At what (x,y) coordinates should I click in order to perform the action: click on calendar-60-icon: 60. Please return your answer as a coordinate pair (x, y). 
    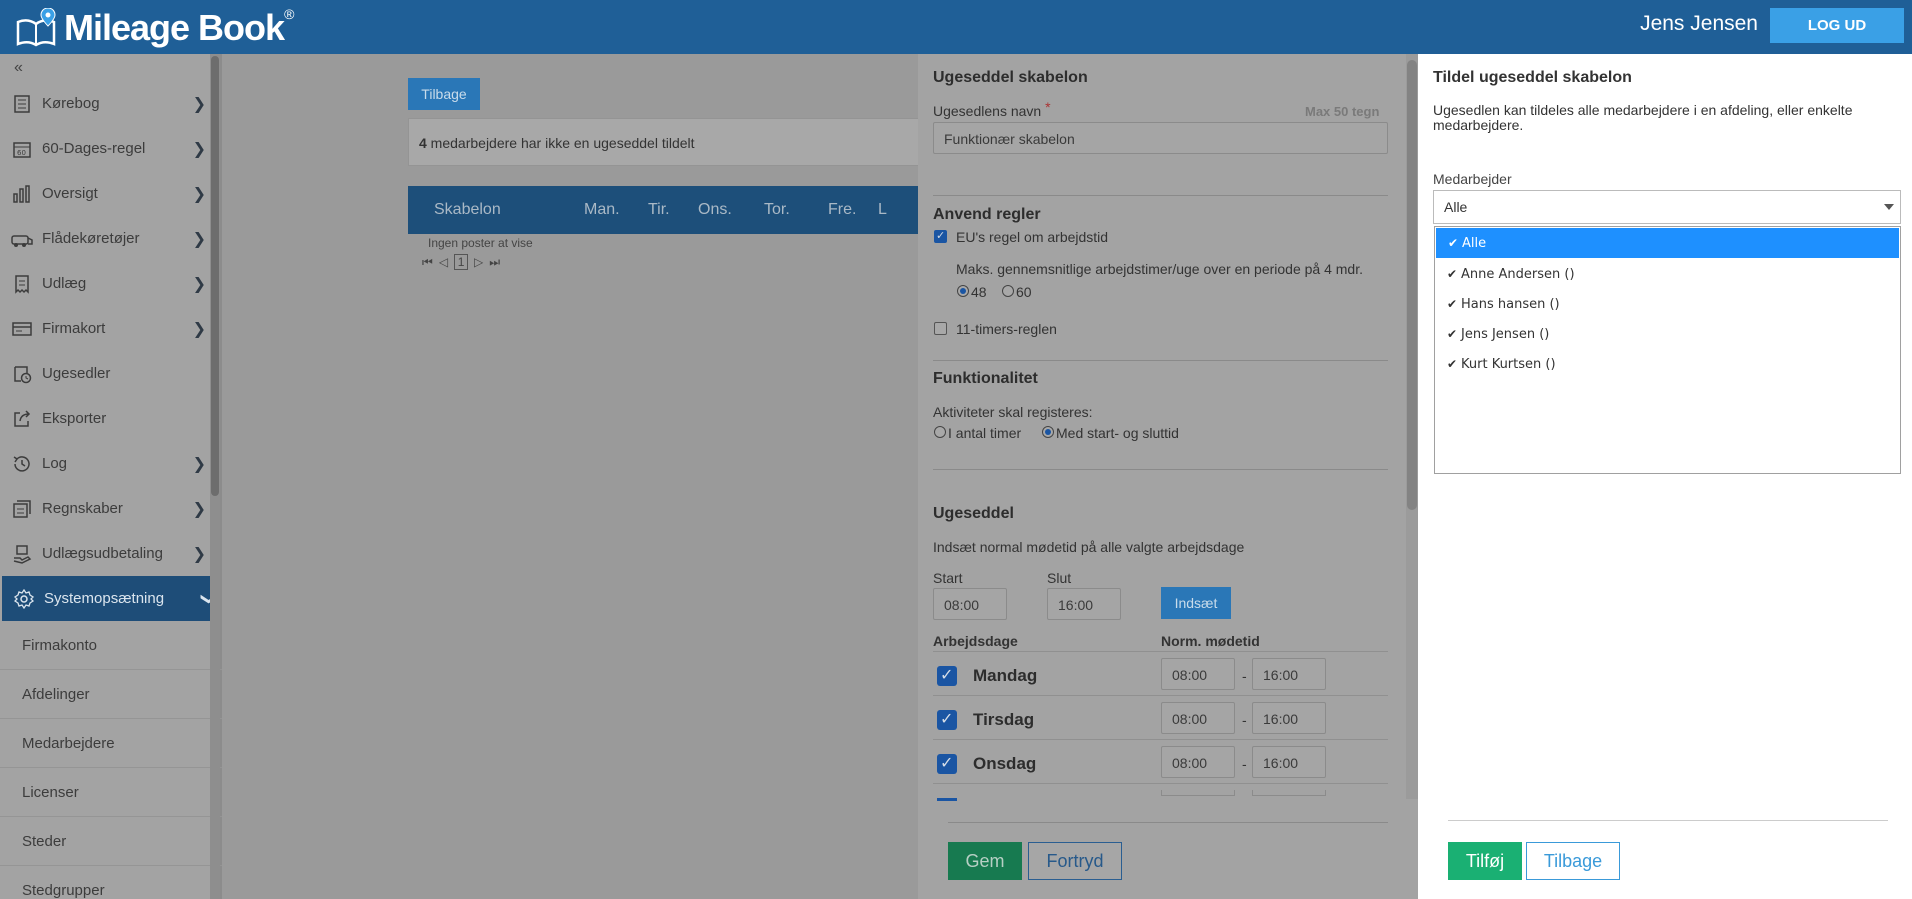
    Looking at the image, I should click on (22, 149).